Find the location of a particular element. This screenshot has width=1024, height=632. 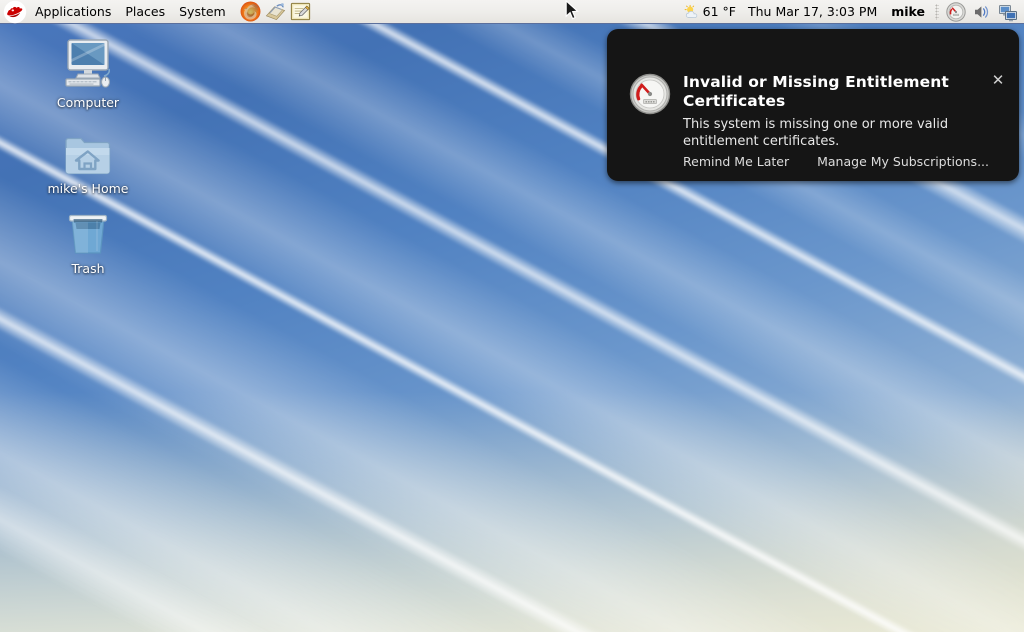

panel-left-section: Applications Places System is located at coordinates (156, 11).